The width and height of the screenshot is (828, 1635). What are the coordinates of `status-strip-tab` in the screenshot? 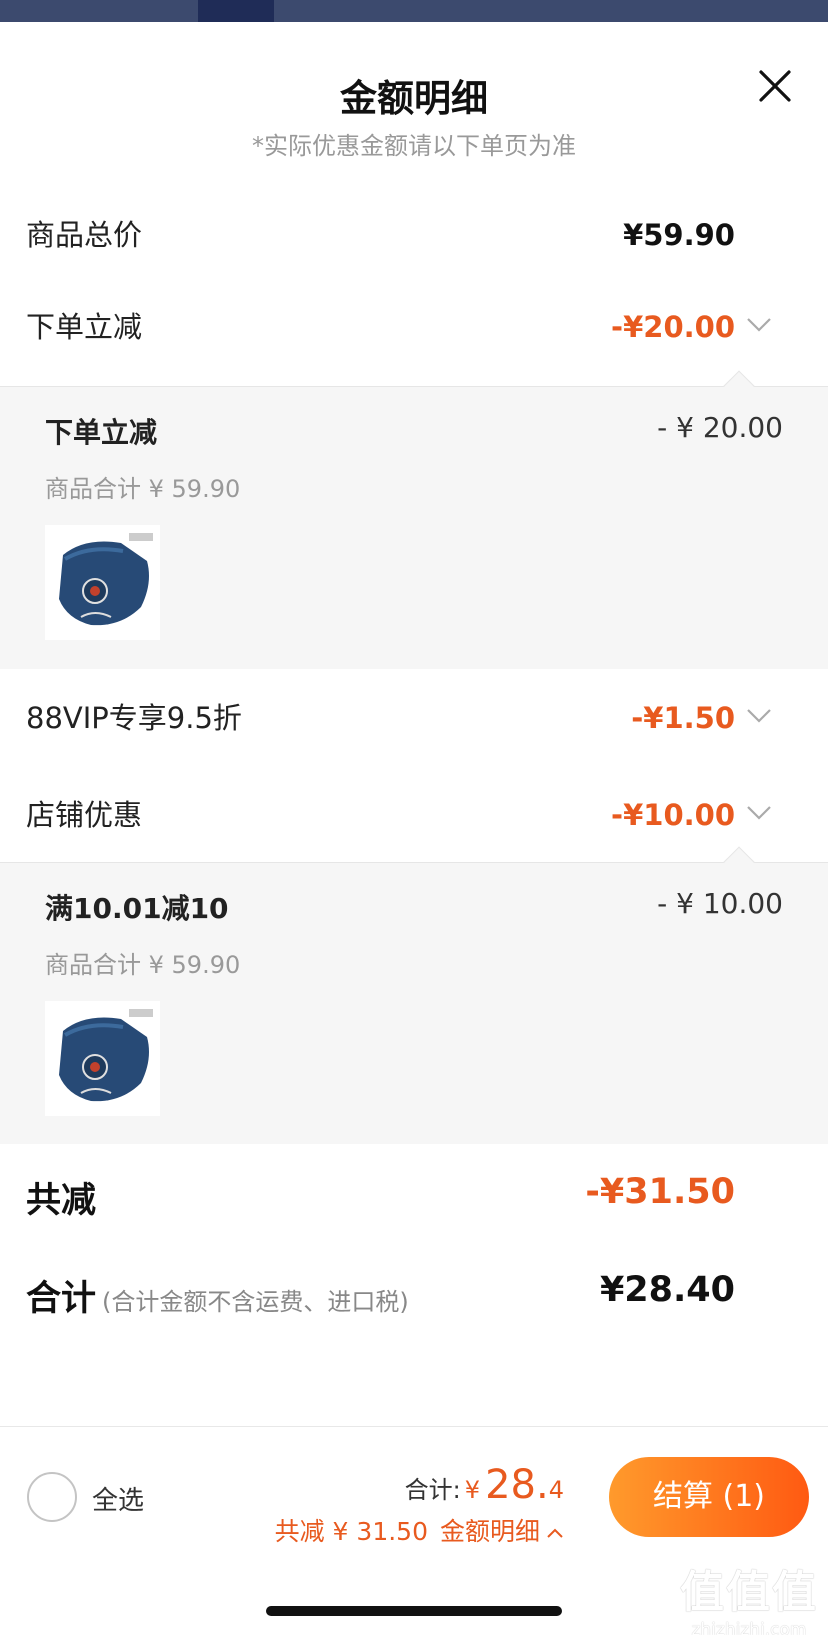 It's located at (236, 11).